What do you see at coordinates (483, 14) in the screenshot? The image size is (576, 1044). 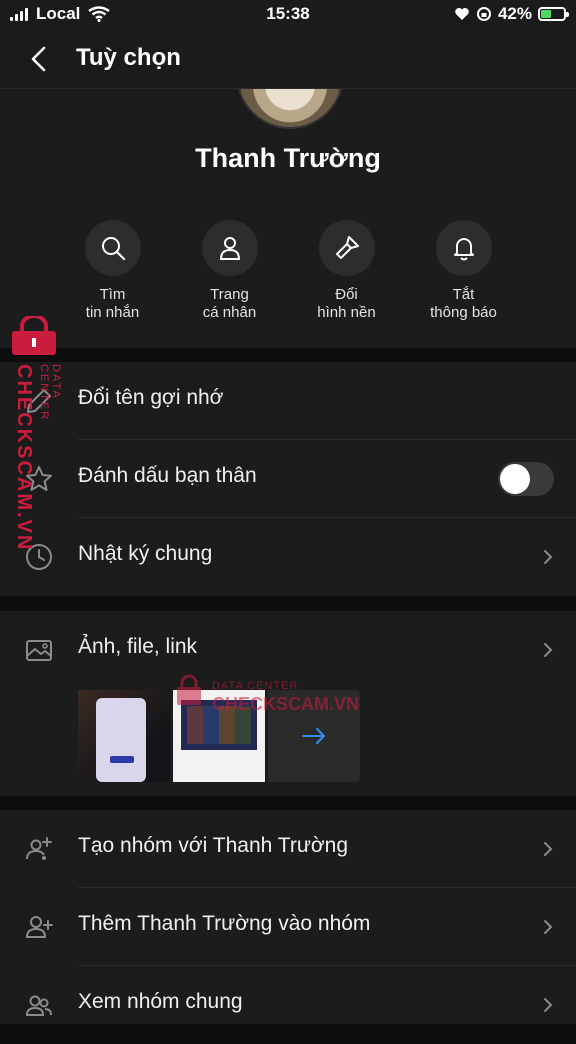 I see `orientation-lock-icon` at bounding box center [483, 14].